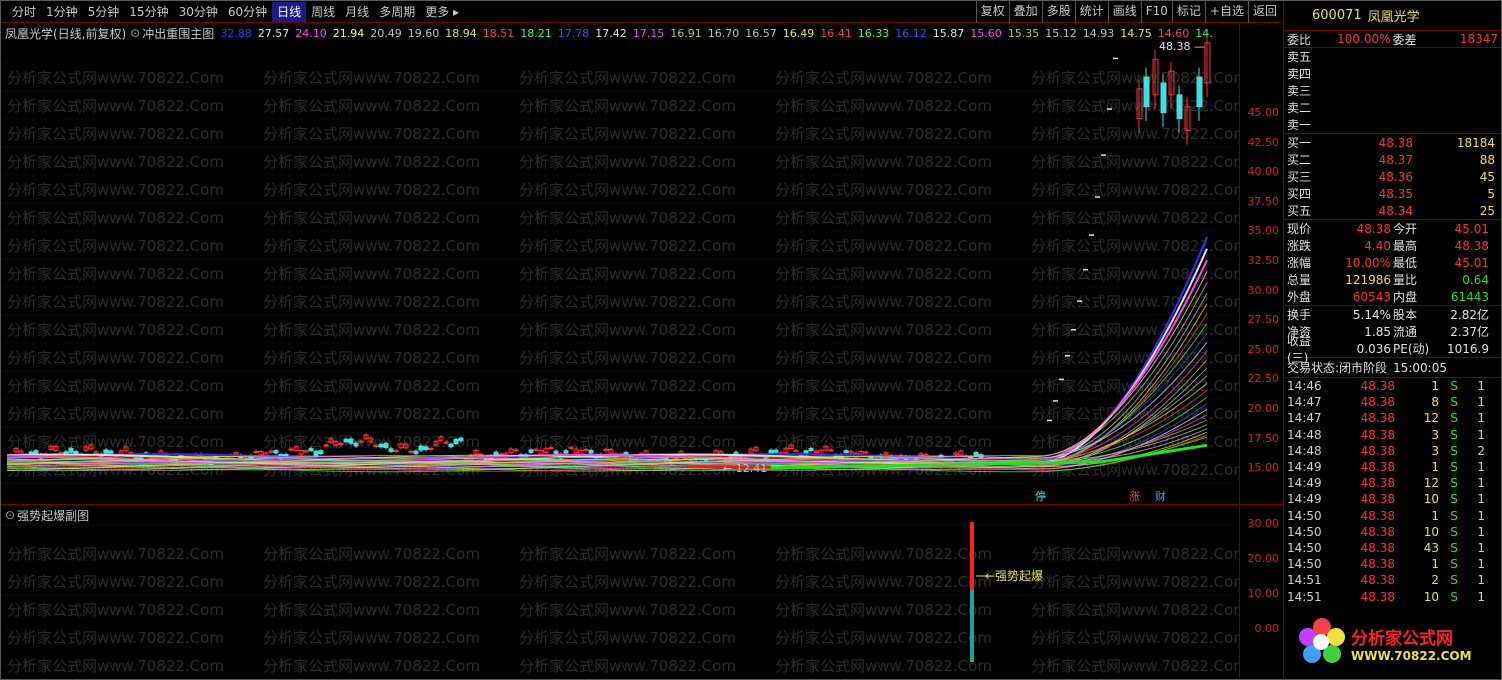 This screenshot has height=680, width=1502. What do you see at coordinates (1263, 379) in the screenshot?
I see `price-tick-label: 22.50` at bounding box center [1263, 379].